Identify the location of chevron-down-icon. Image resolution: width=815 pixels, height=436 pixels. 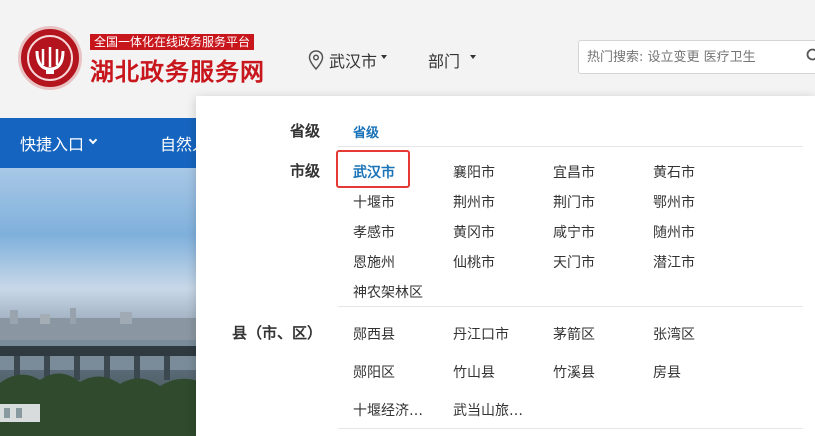
(93, 140).